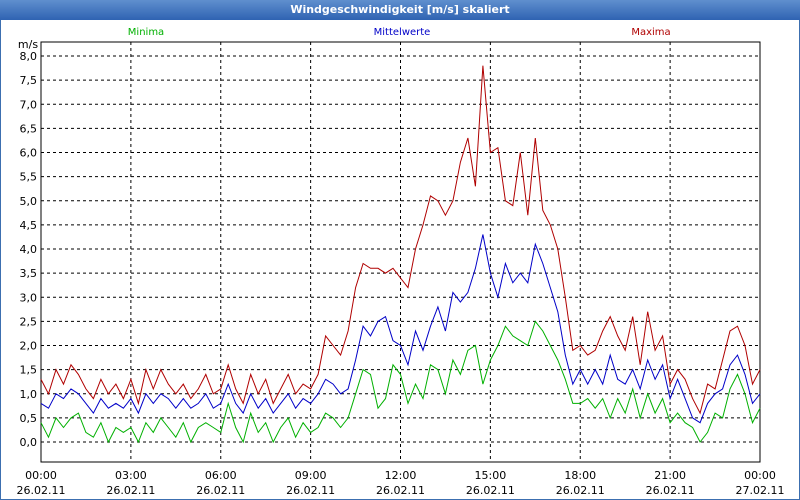 This screenshot has height=500, width=800. What do you see at coordinates (29, 321) in the screenshot?
I see `y-tick-label: 2,5` at bounding box center [29, 321].